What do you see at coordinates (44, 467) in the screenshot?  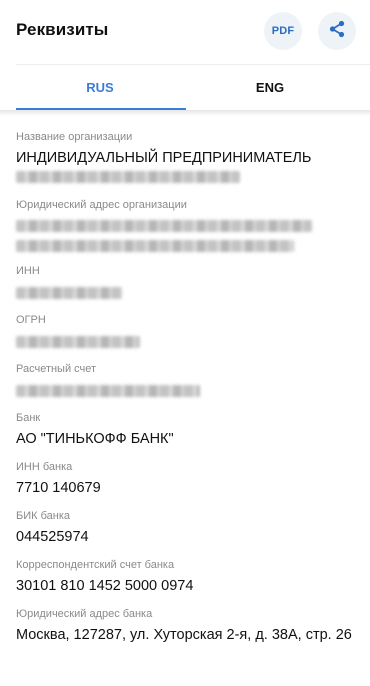 I see `field-label: ИНН банка` at bounding box center [44, 467].